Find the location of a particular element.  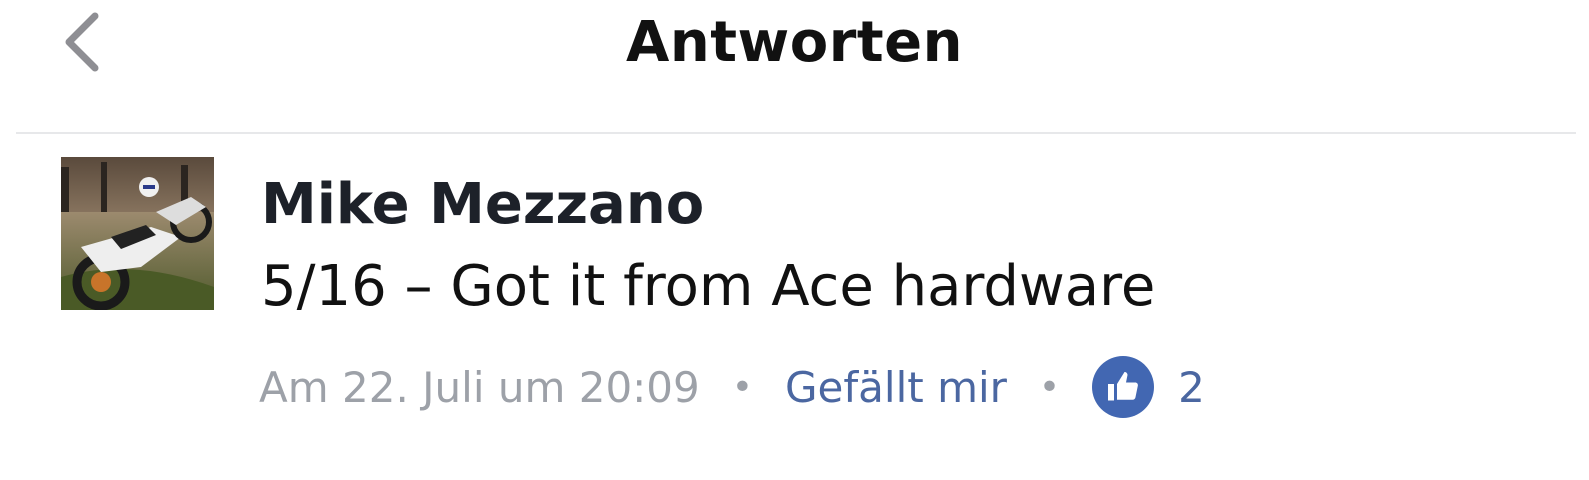

avatar is located at coordinates (137, 233).